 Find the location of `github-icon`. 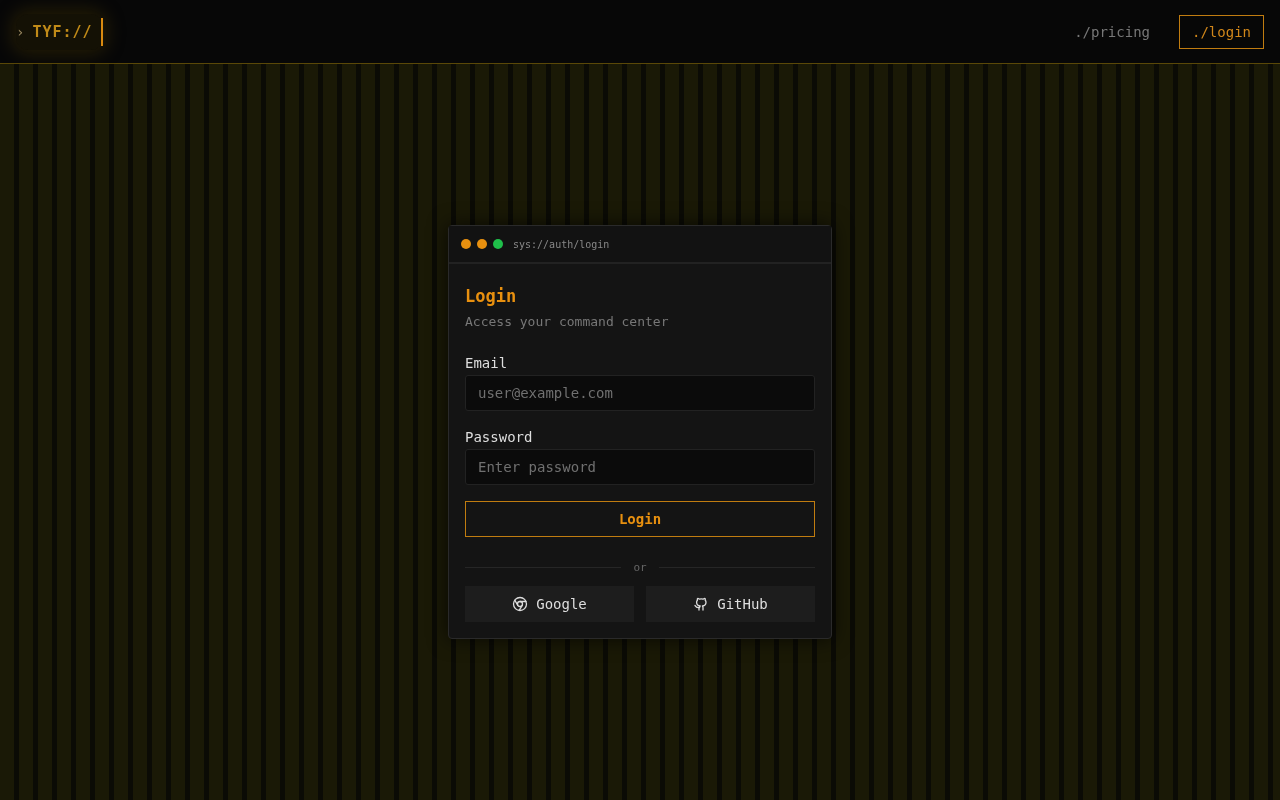

github-icon is located at coordinates (701, 604).